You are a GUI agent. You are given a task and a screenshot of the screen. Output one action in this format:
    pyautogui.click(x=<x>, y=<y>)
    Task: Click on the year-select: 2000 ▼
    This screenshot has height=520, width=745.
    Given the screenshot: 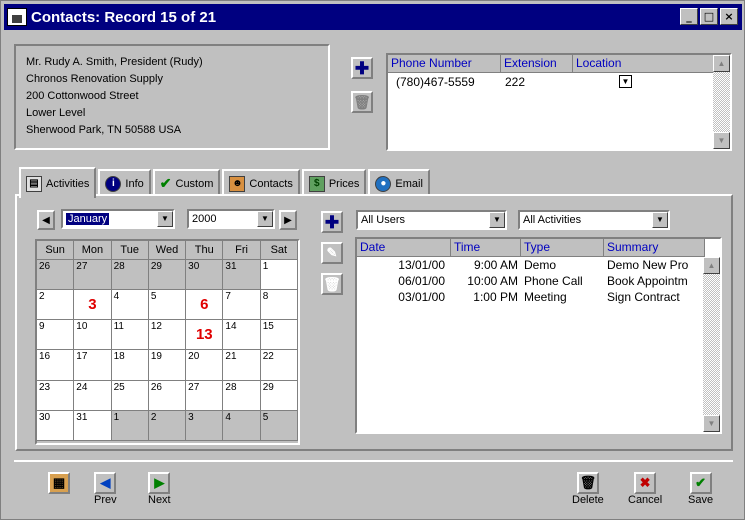 What is the action you would take?
    pyautogui.click(x=231, y=219)
    